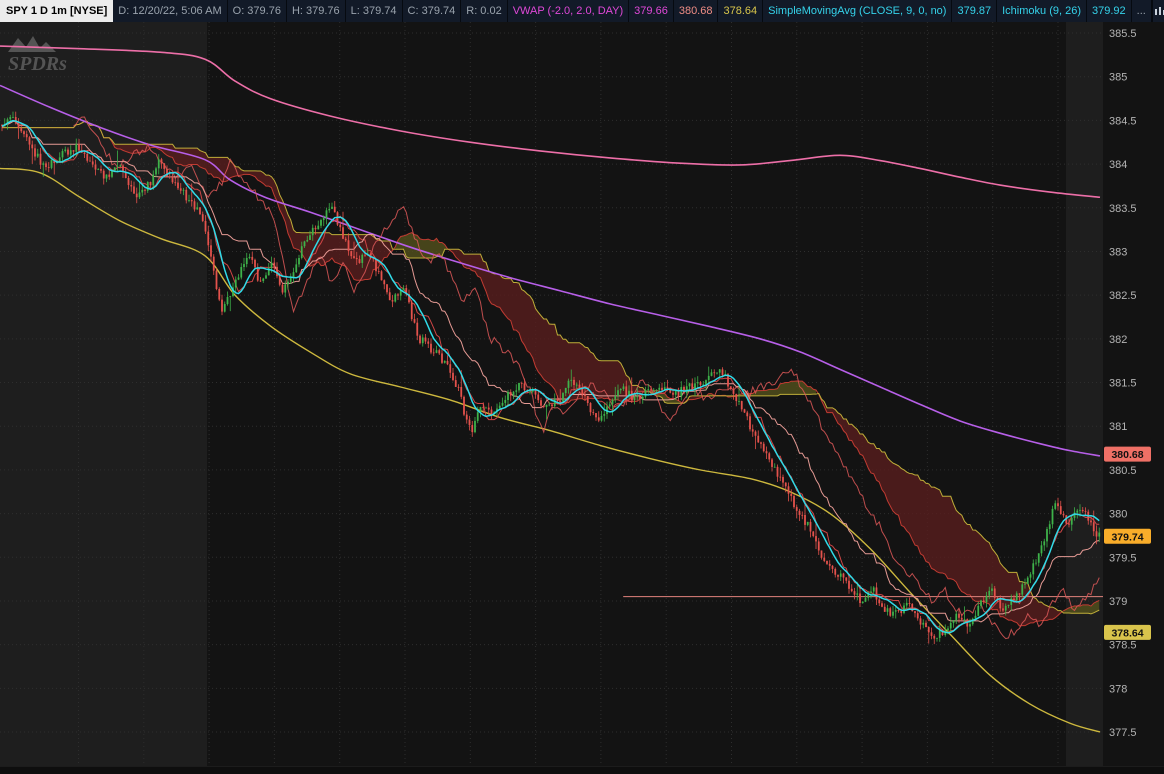  Describe the element at coordinates (1123, 384) in the screenshot. I see `svg-text: 381.5` at that location.